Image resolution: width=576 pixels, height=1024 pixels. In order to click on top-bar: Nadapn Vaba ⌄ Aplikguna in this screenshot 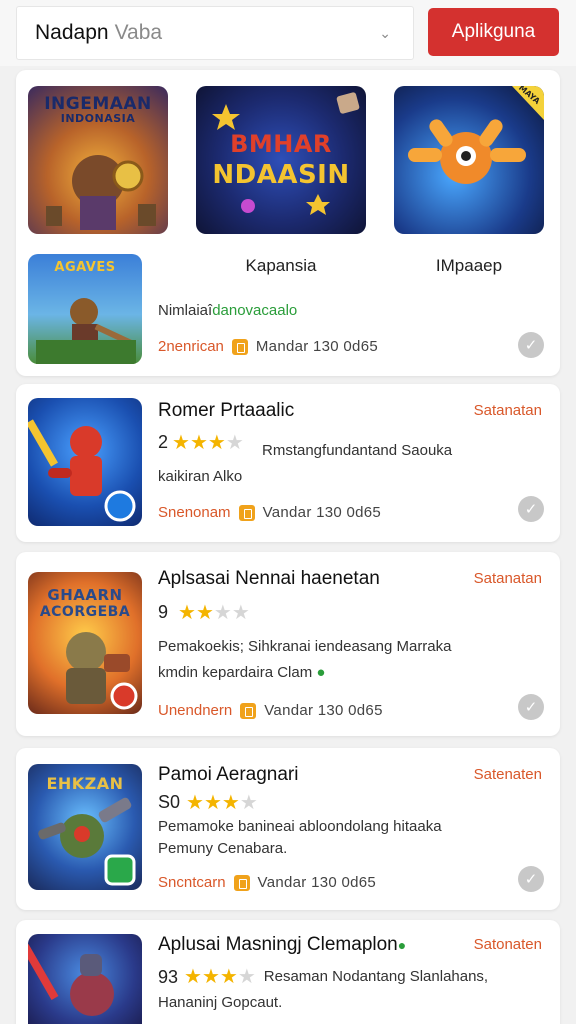, I will do `click(288, 33)`.